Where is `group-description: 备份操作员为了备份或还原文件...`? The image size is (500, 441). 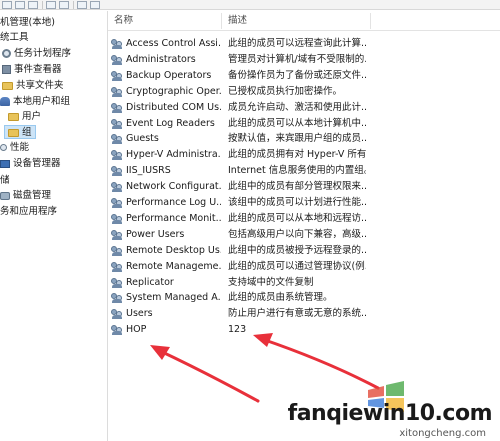
group-description: 备份操作员为了备份或还原文件... is located at coordinates (297, 75).